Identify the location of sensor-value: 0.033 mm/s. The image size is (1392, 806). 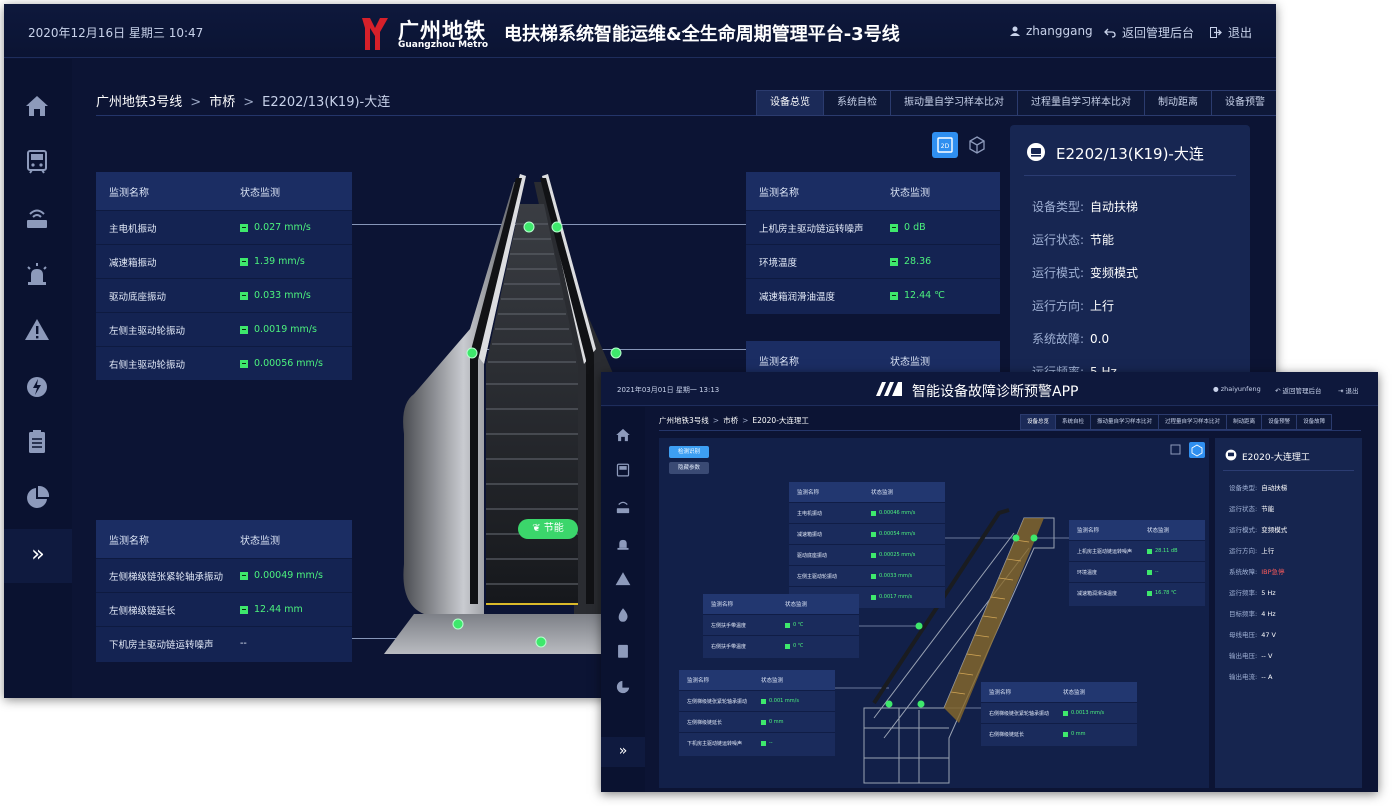
(282, 295).